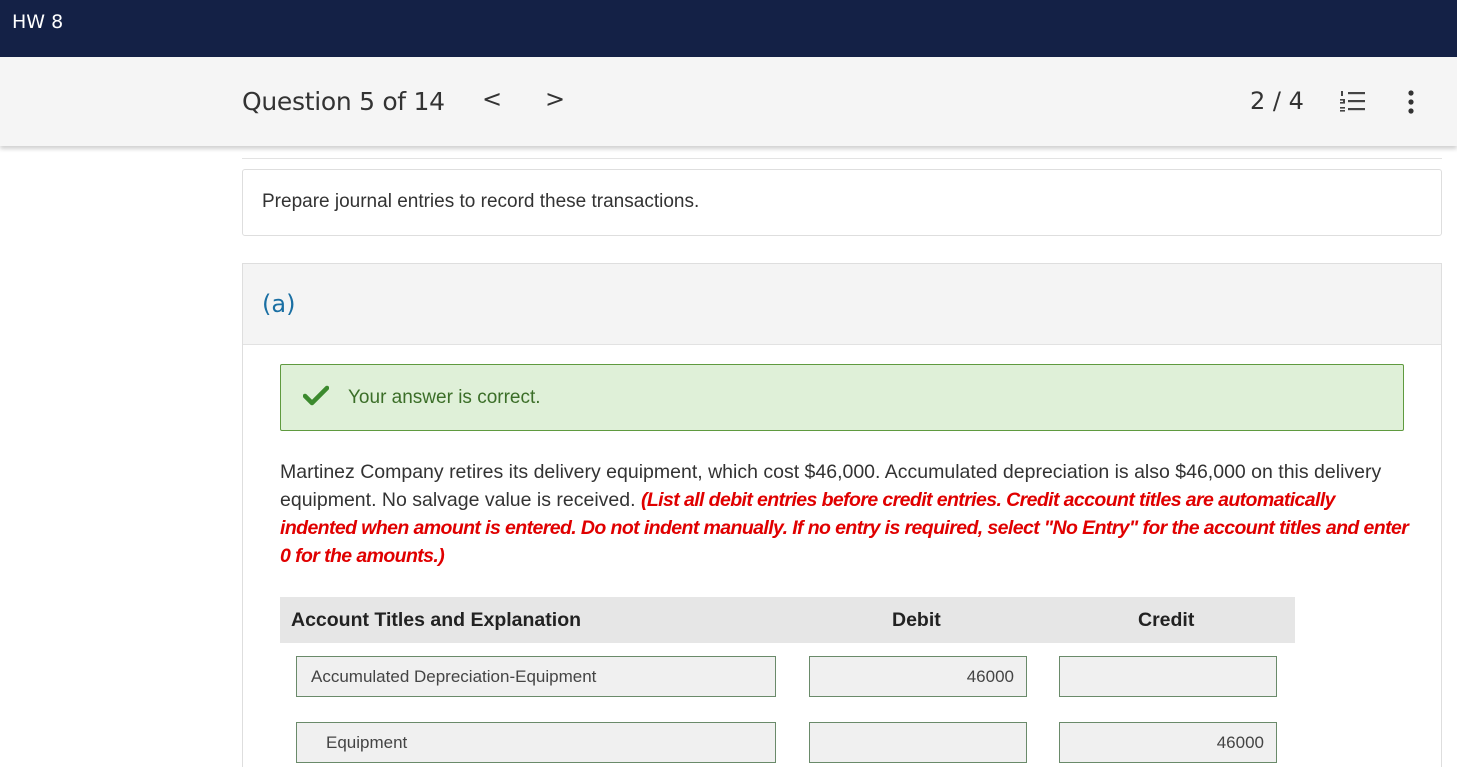 The width and height of the screenshot is (1457, 767). Describe the element at coordinates (536, 742) in the screenshot. I see `account-title-field: Equipment` at that location.